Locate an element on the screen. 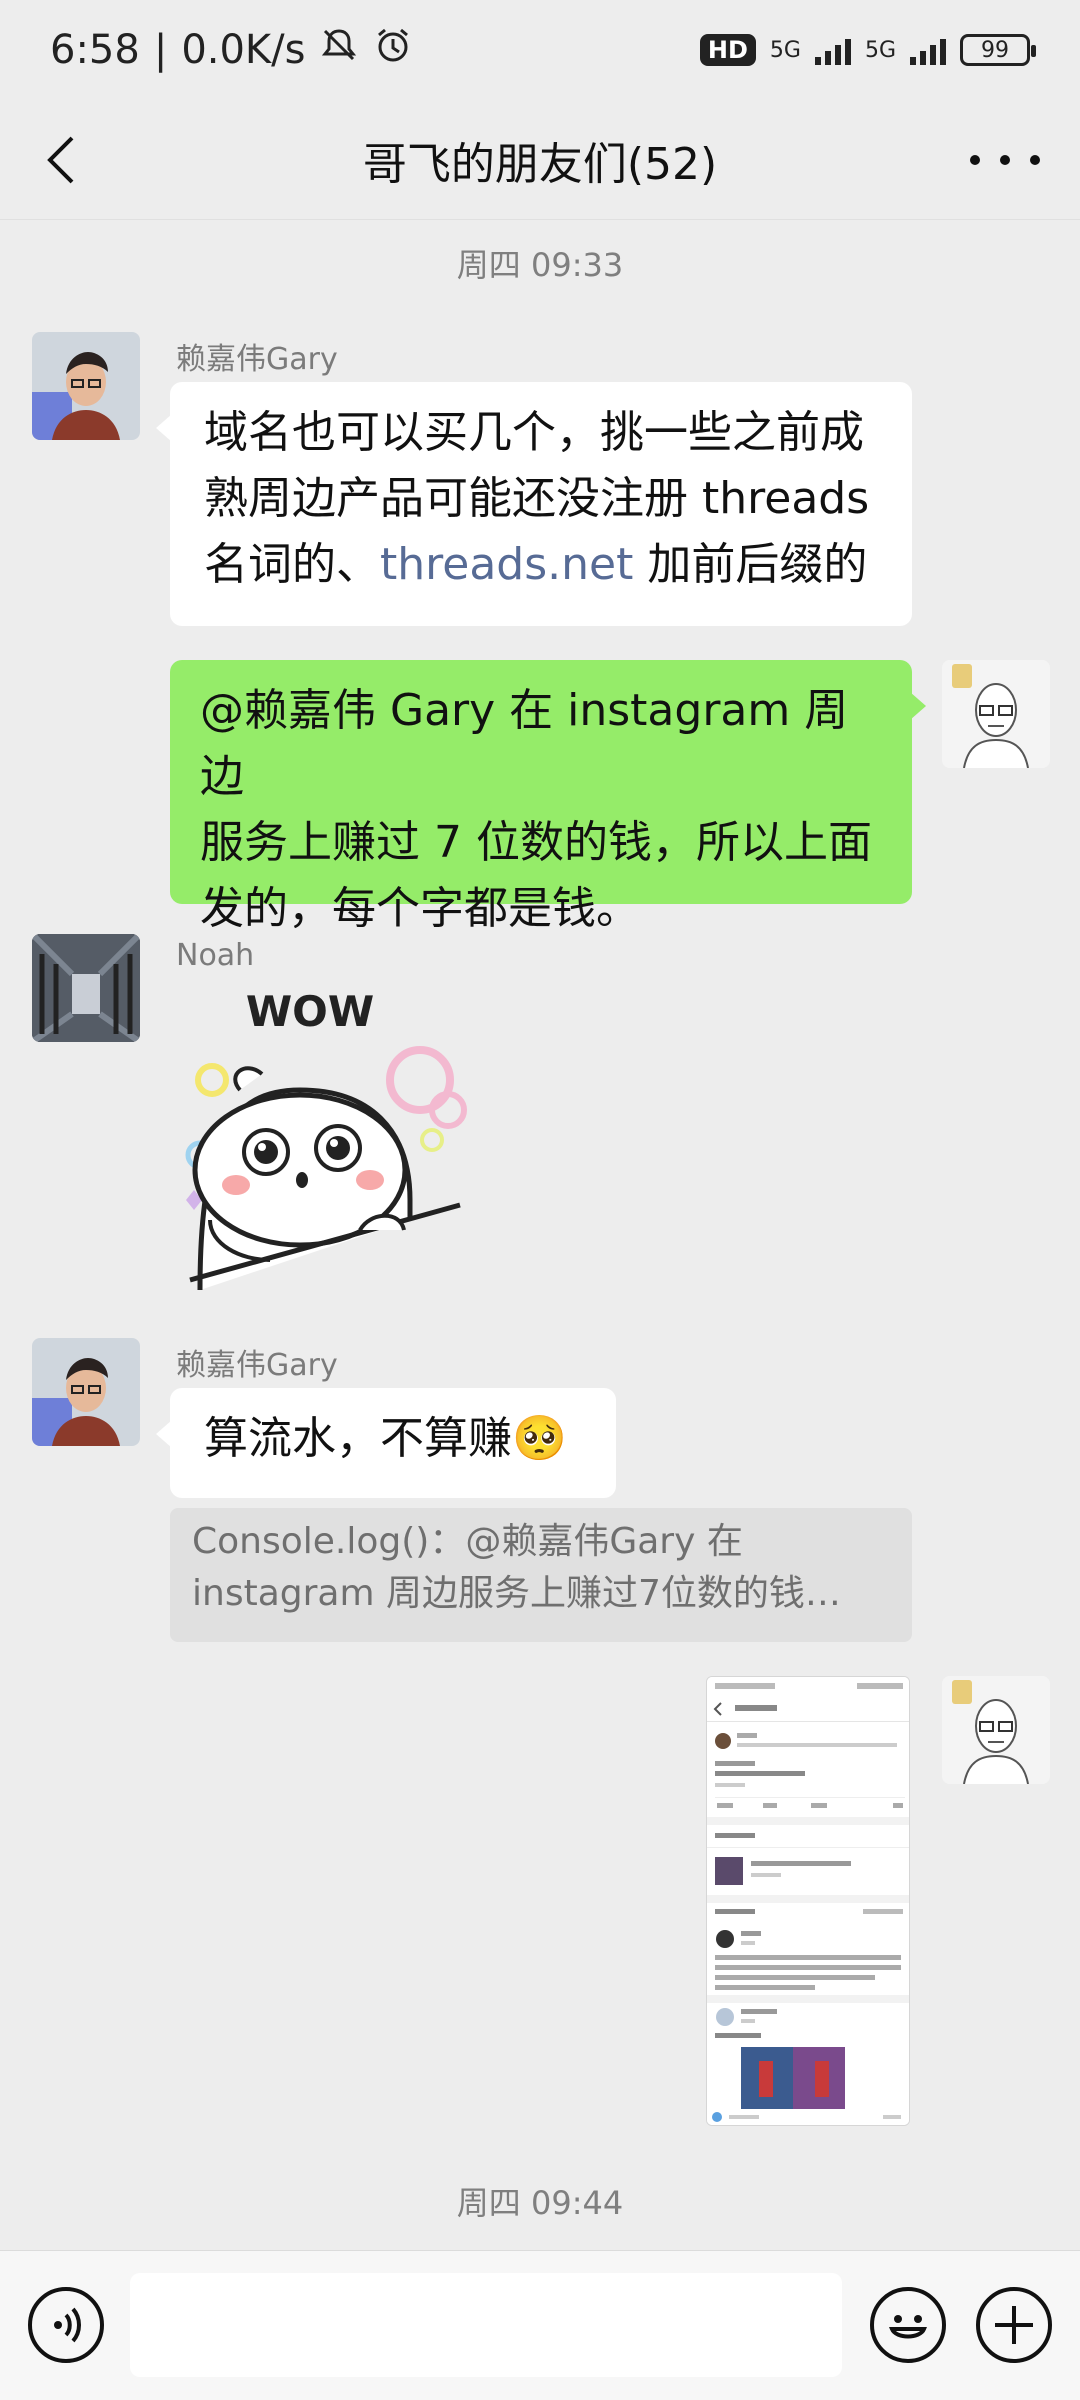 This screenshot has height=2400, width=1080. signal-label-1: 5G is located at coordinates (785, 50).